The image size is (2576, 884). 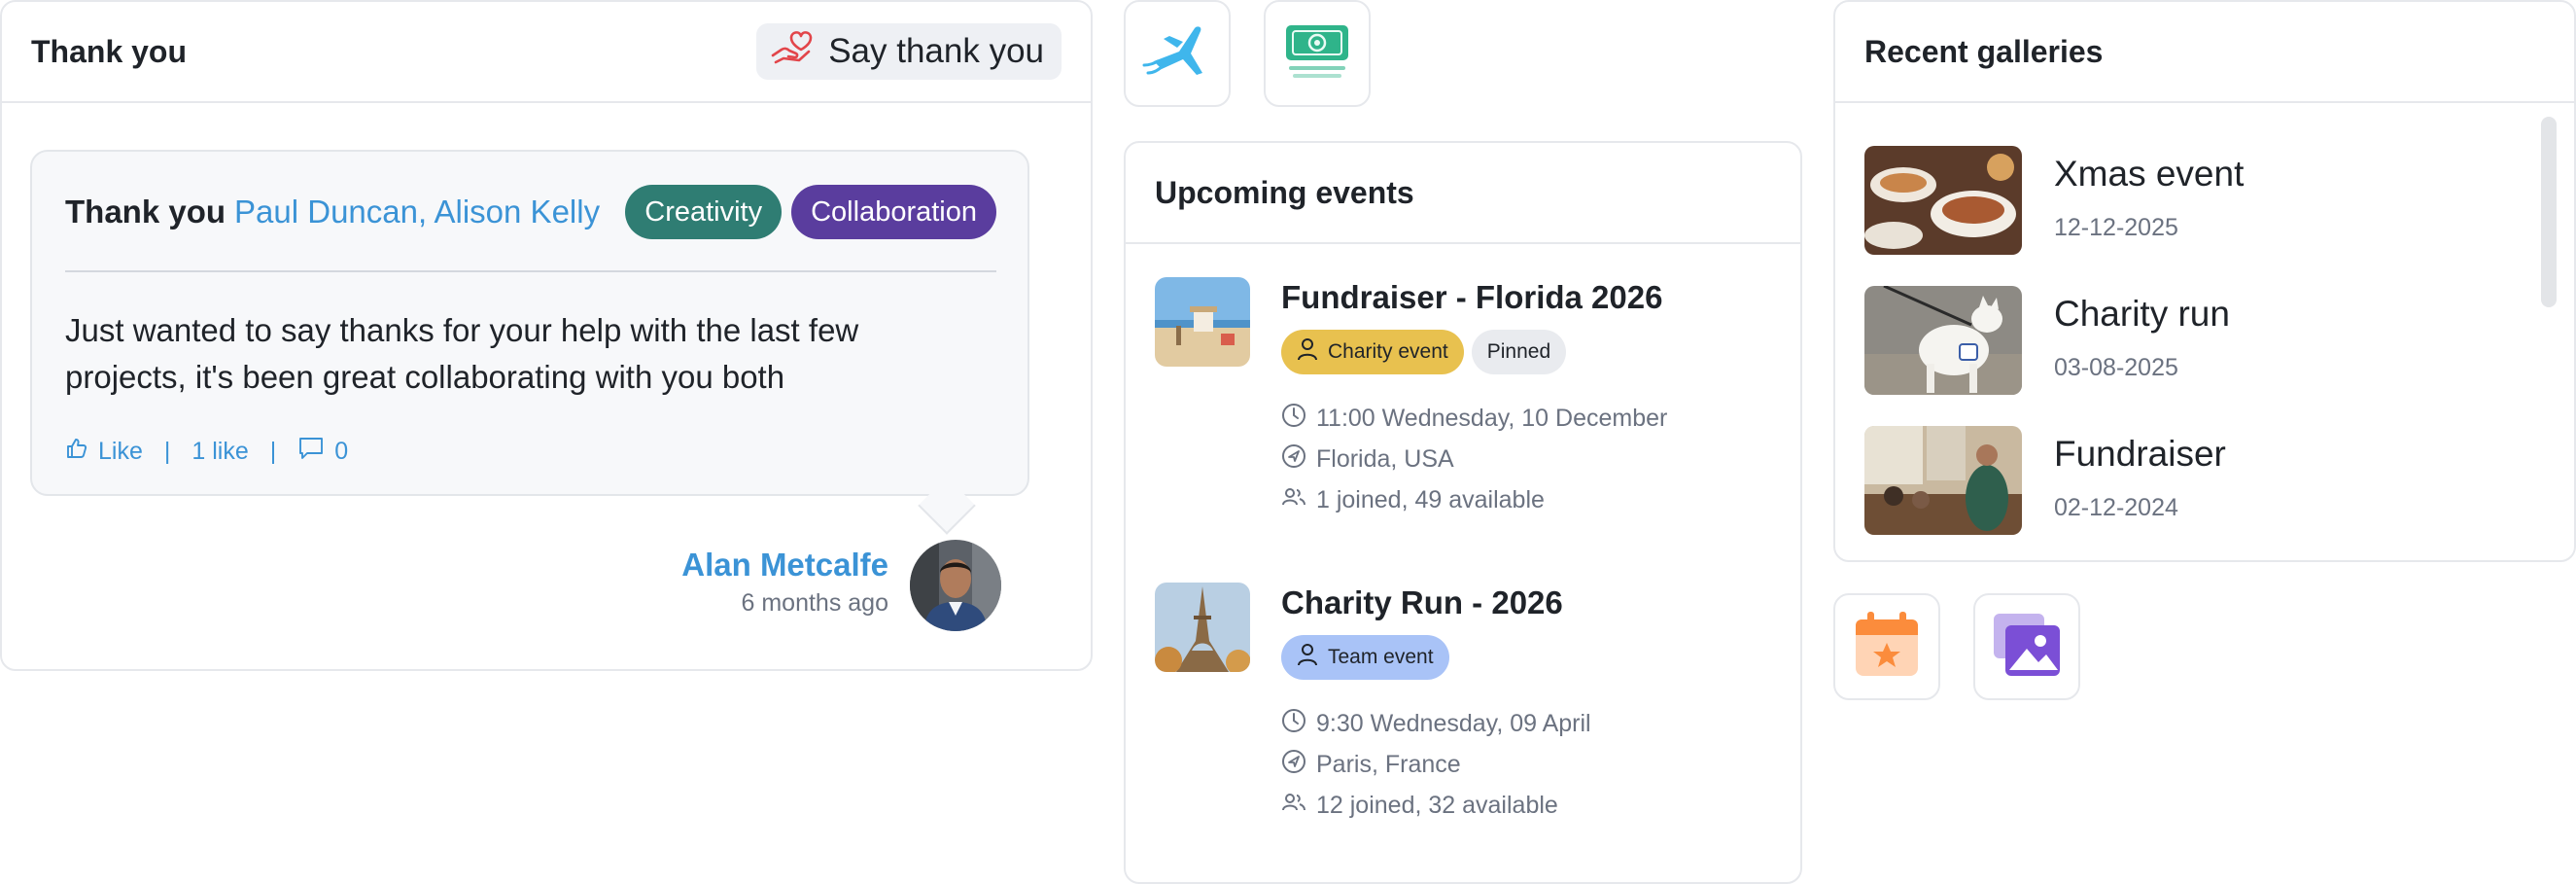 What do you see at coordinates (1385, 458) in the screenshot?
I see `event-location: Florida, USA` at bounding box center [1385, 458].